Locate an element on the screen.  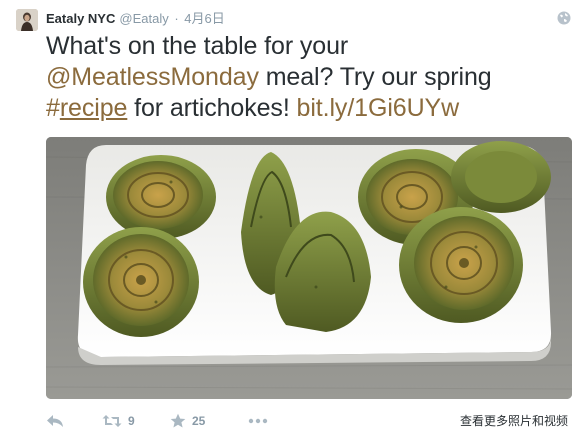
timestamp: 4月6日 is located at coordinates (204, 18).